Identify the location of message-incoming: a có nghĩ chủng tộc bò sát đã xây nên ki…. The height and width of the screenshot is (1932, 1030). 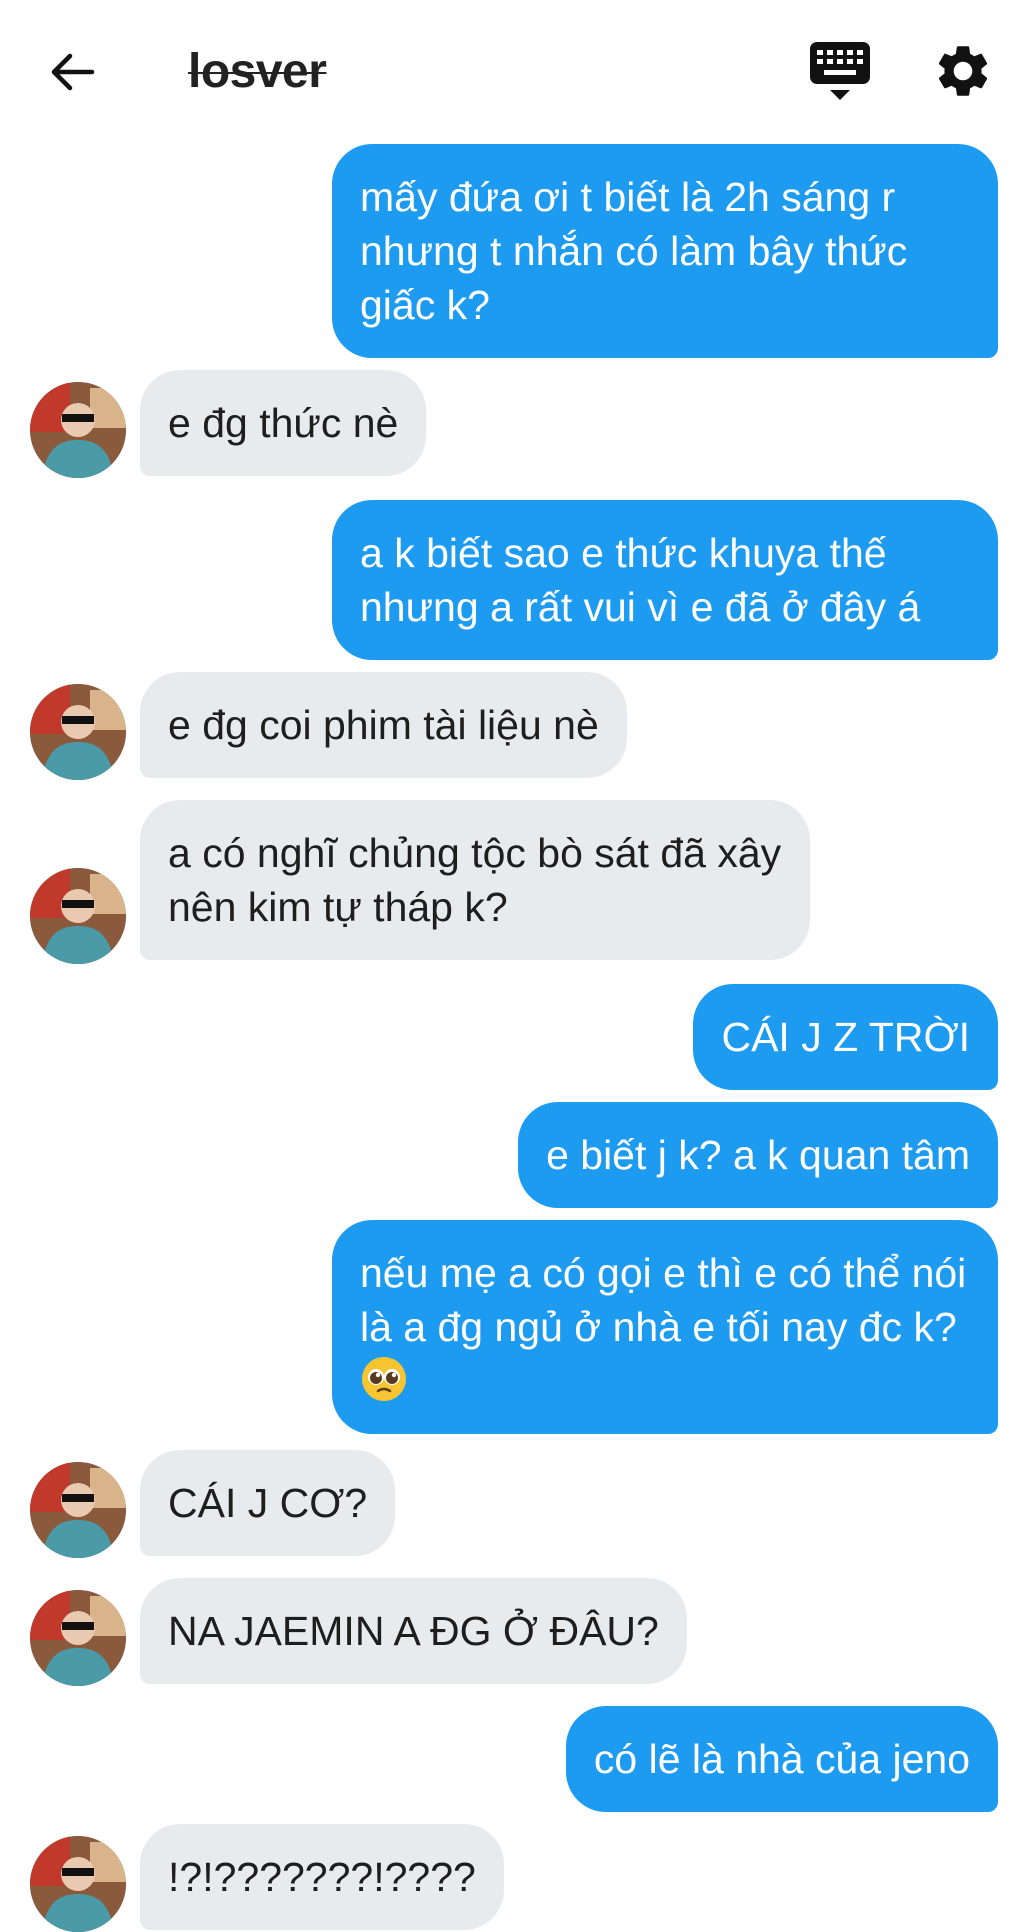
(475, 880).